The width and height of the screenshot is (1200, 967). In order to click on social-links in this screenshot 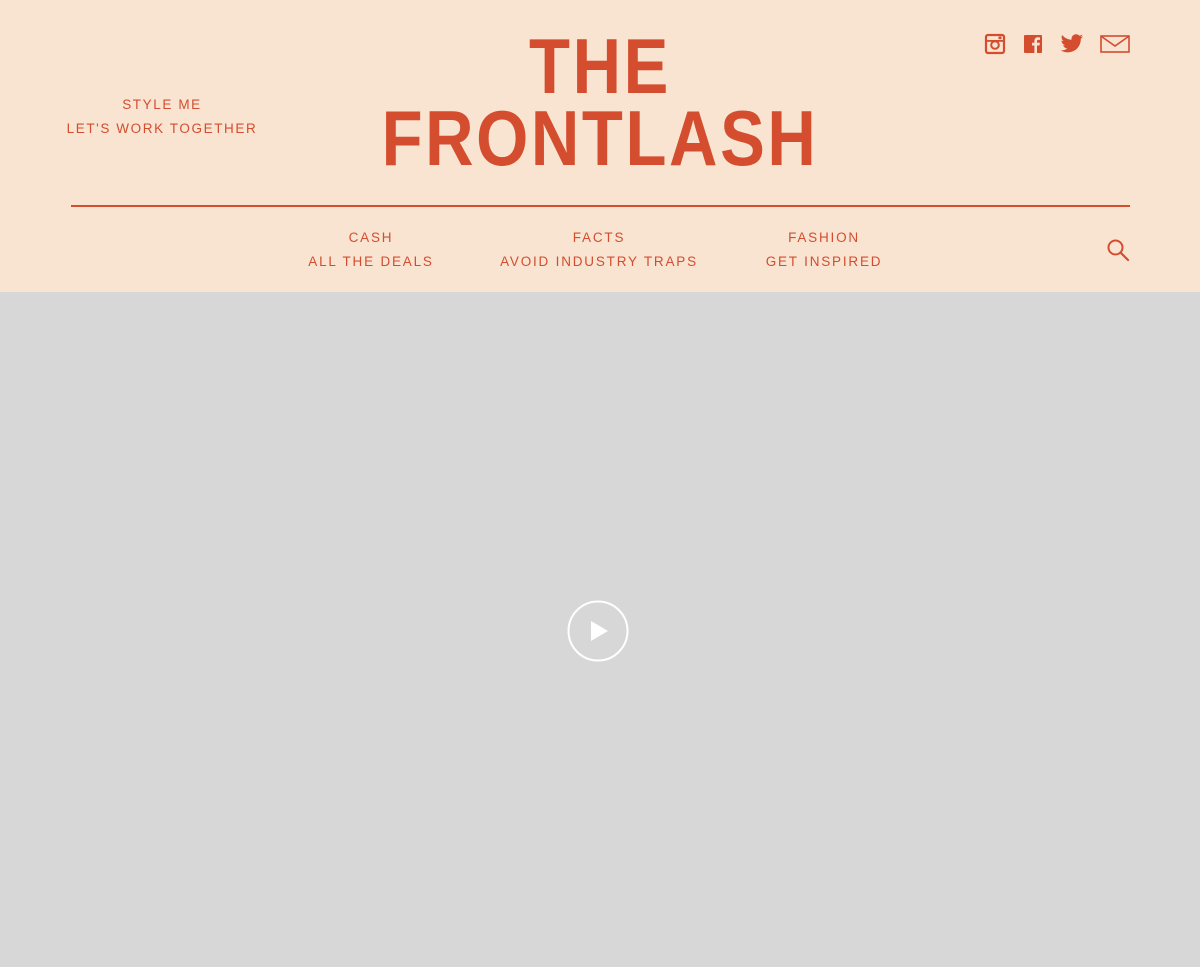, I will do `click(1057, 44)`.